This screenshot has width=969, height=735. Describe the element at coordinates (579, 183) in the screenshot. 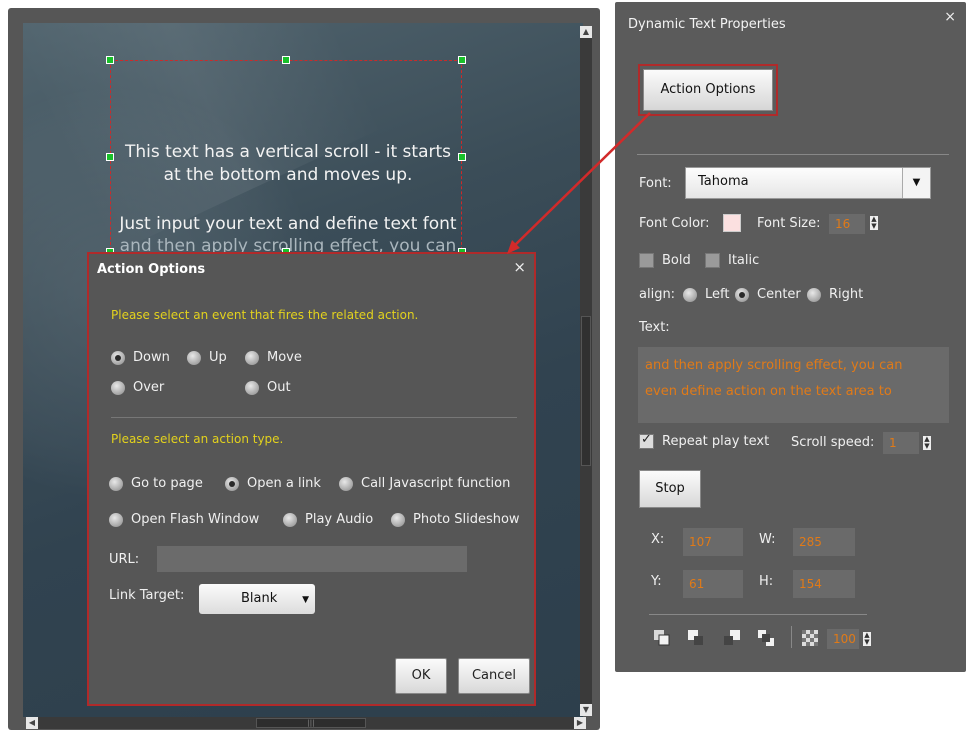

I see `connector-arrow-icon` at that location.